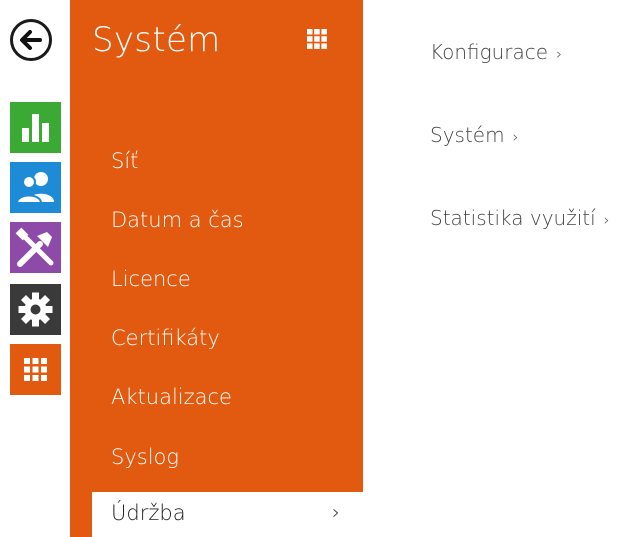 Image resolution: width=630 pixels, height=537 pixels. Describe the element at coordinates (489, 52) in the screenshot. I see `link-label: Konfigurace` at that location.